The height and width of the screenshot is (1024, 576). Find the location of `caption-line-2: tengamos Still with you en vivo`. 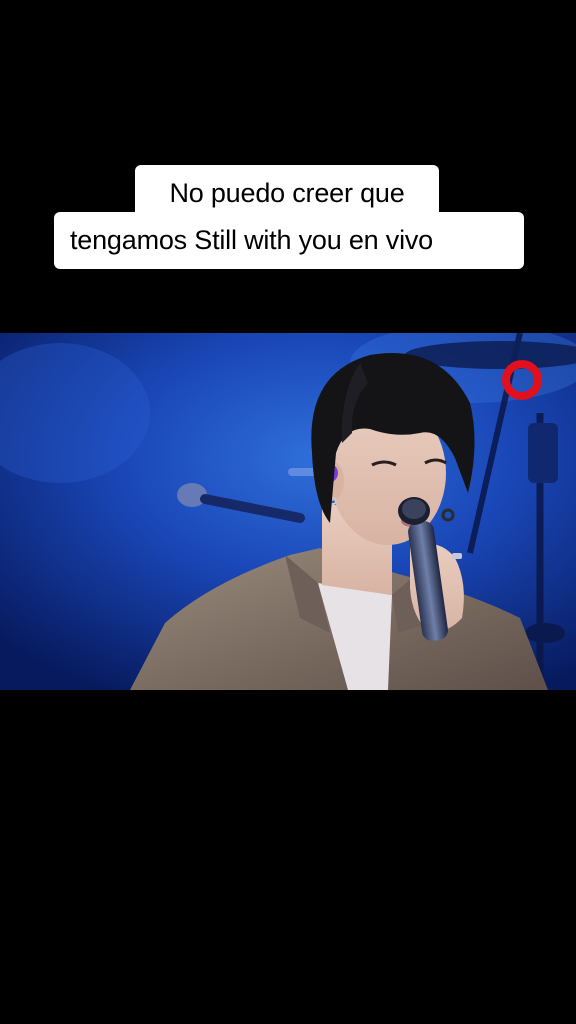

caption-line-2: tengamos Still with you en vivo is located at coordinates (289, 240).